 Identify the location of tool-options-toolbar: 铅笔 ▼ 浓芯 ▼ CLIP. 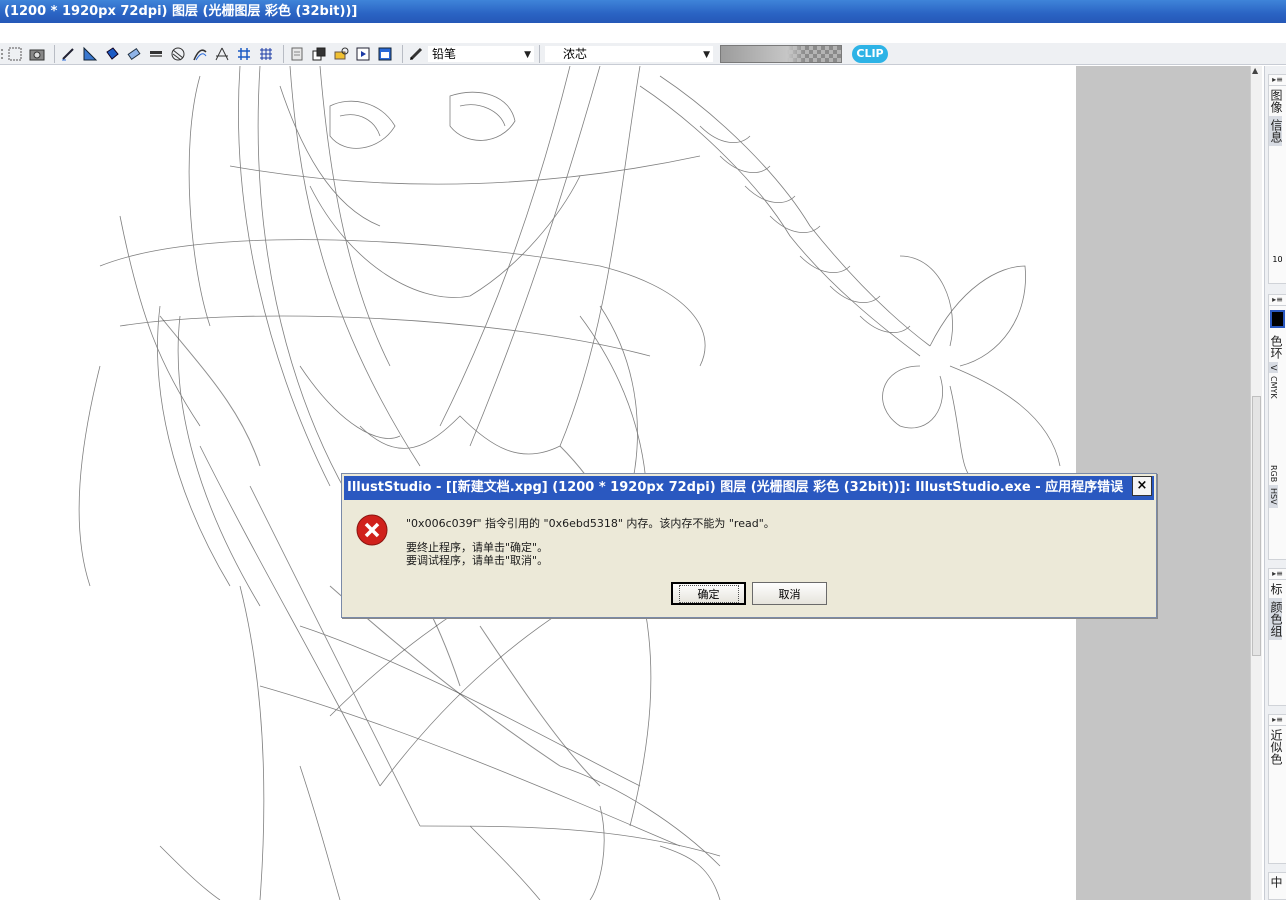
(643, 54).